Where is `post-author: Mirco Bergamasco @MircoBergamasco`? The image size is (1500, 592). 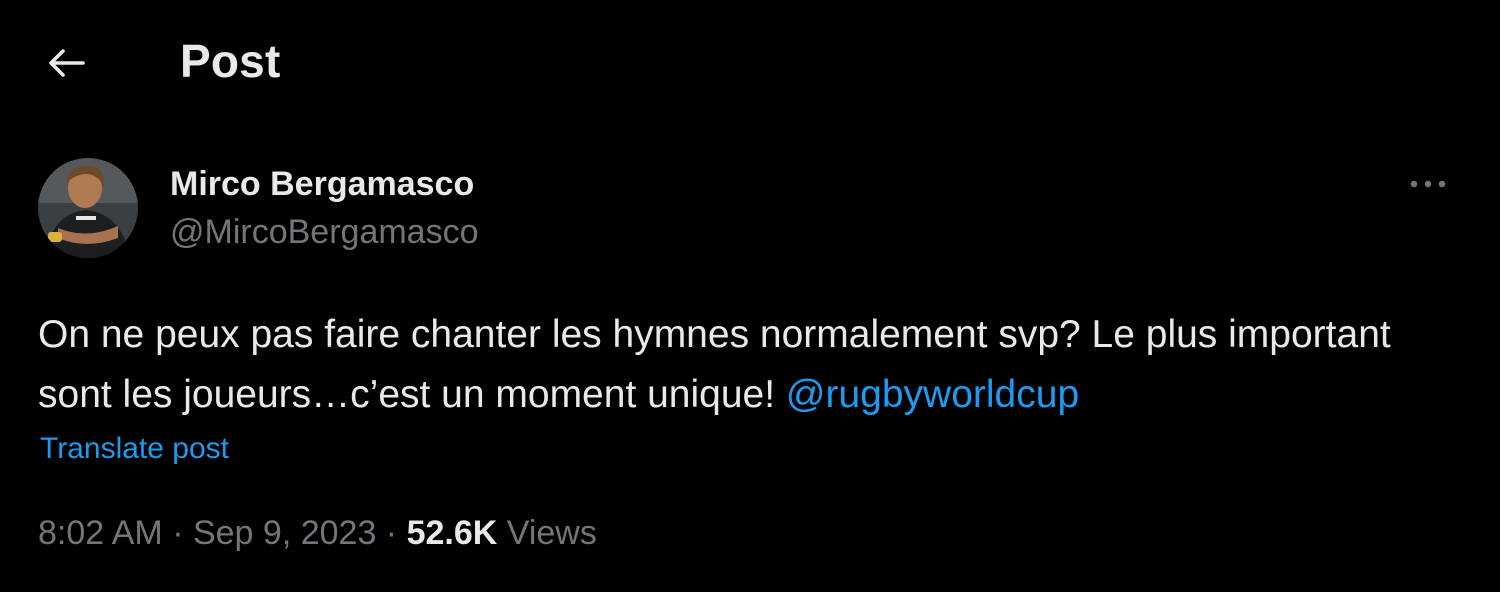 post-author: Mirco Bergamasco @MircoBergamasco is located at coordinates (258, 208).